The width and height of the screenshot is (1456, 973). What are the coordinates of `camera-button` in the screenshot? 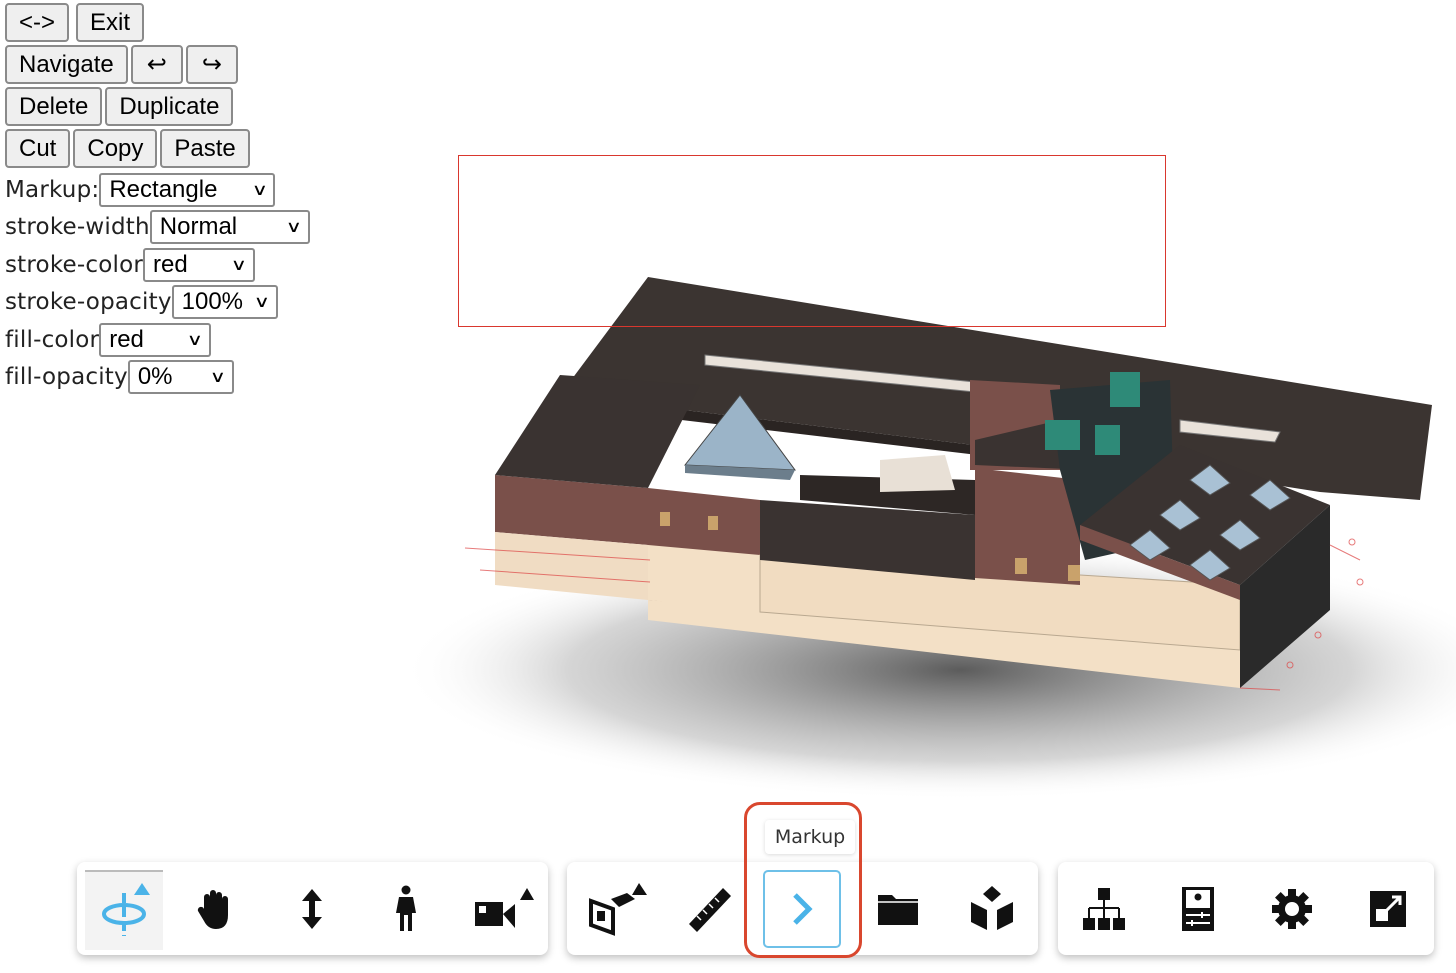 It's located at (500, 909).